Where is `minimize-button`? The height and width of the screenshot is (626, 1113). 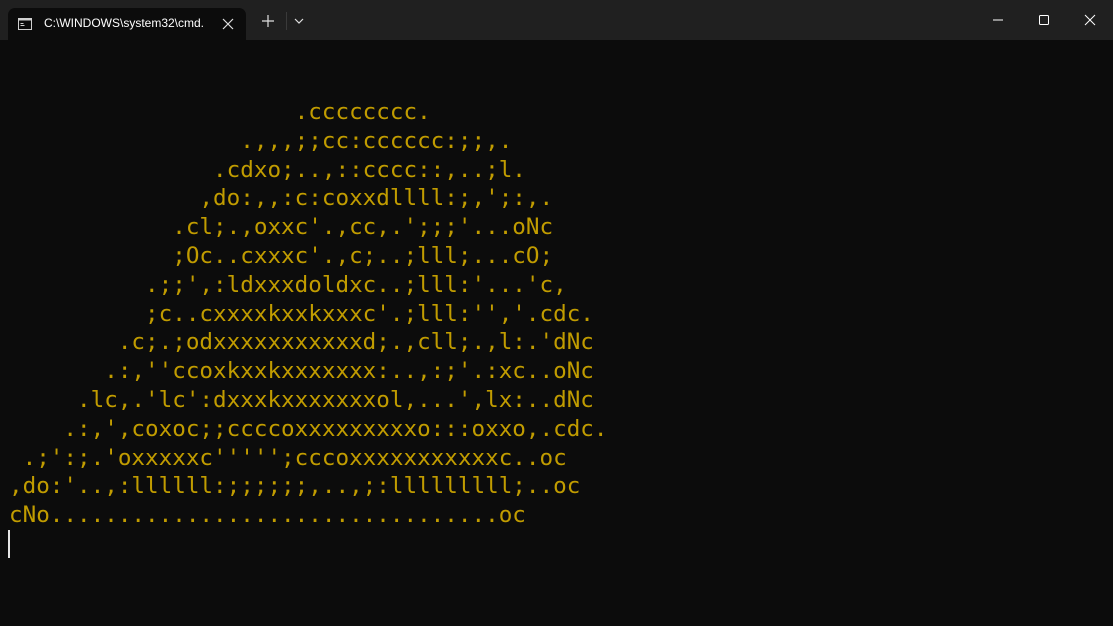
minimize-button is located at coordinates (998, 20).